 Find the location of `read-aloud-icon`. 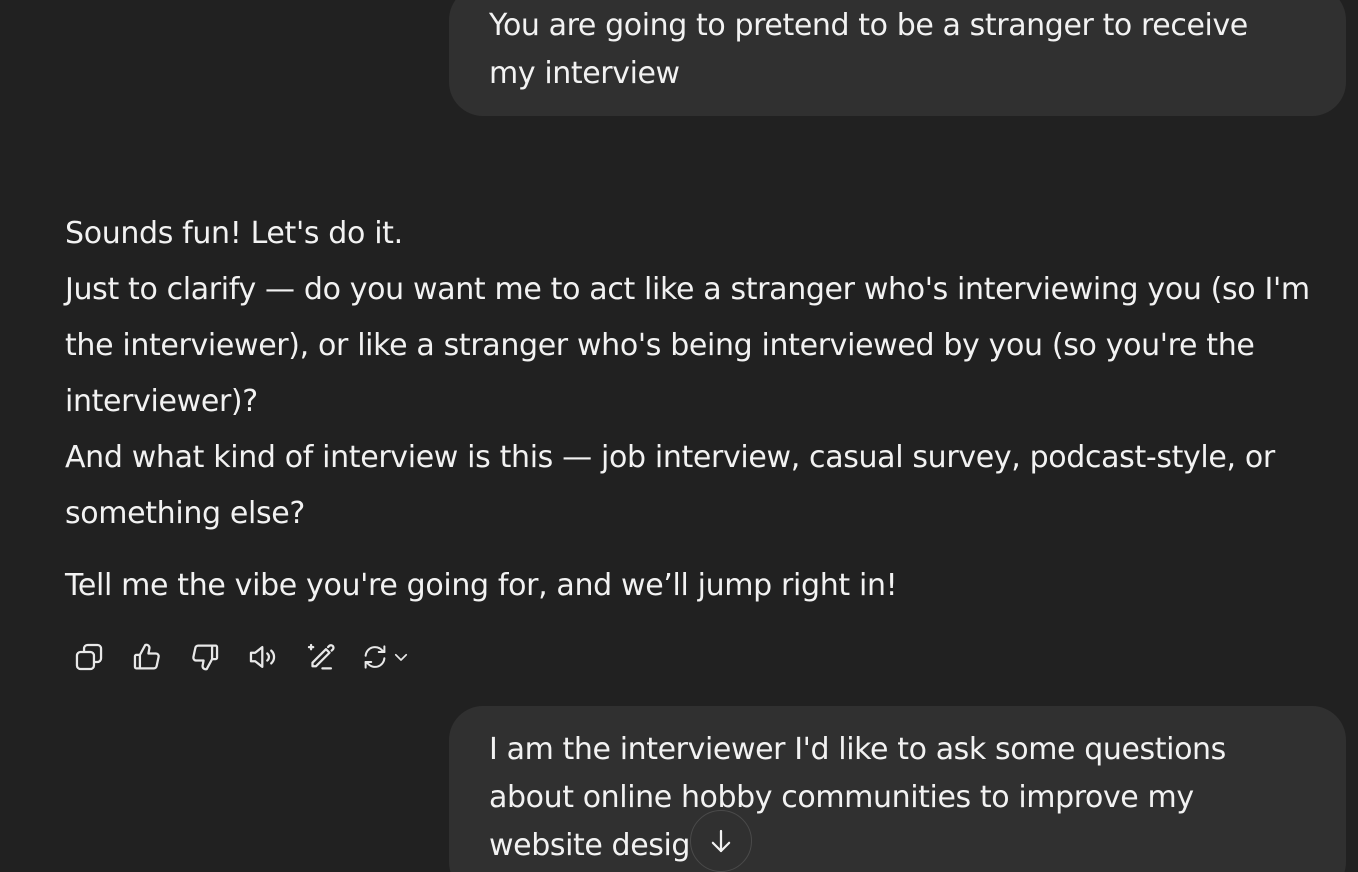

read-aloud-icon is located at coordinates (262, 657).